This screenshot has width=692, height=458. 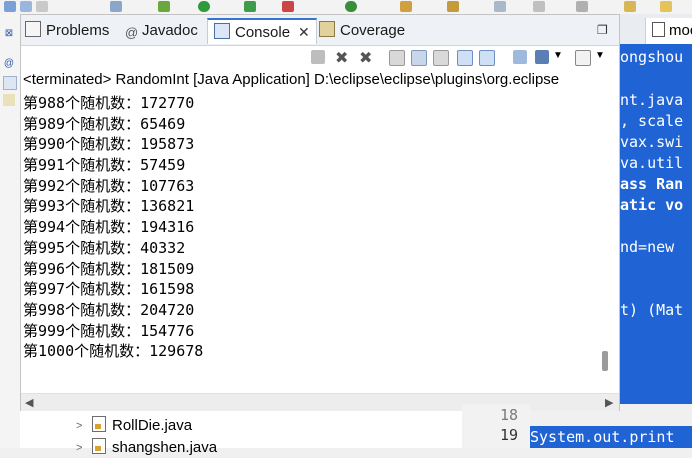 What do you see at coordinates (496, 426) in the screenshot?
I see `line-number-gutter` at bounding box center [496, 426].